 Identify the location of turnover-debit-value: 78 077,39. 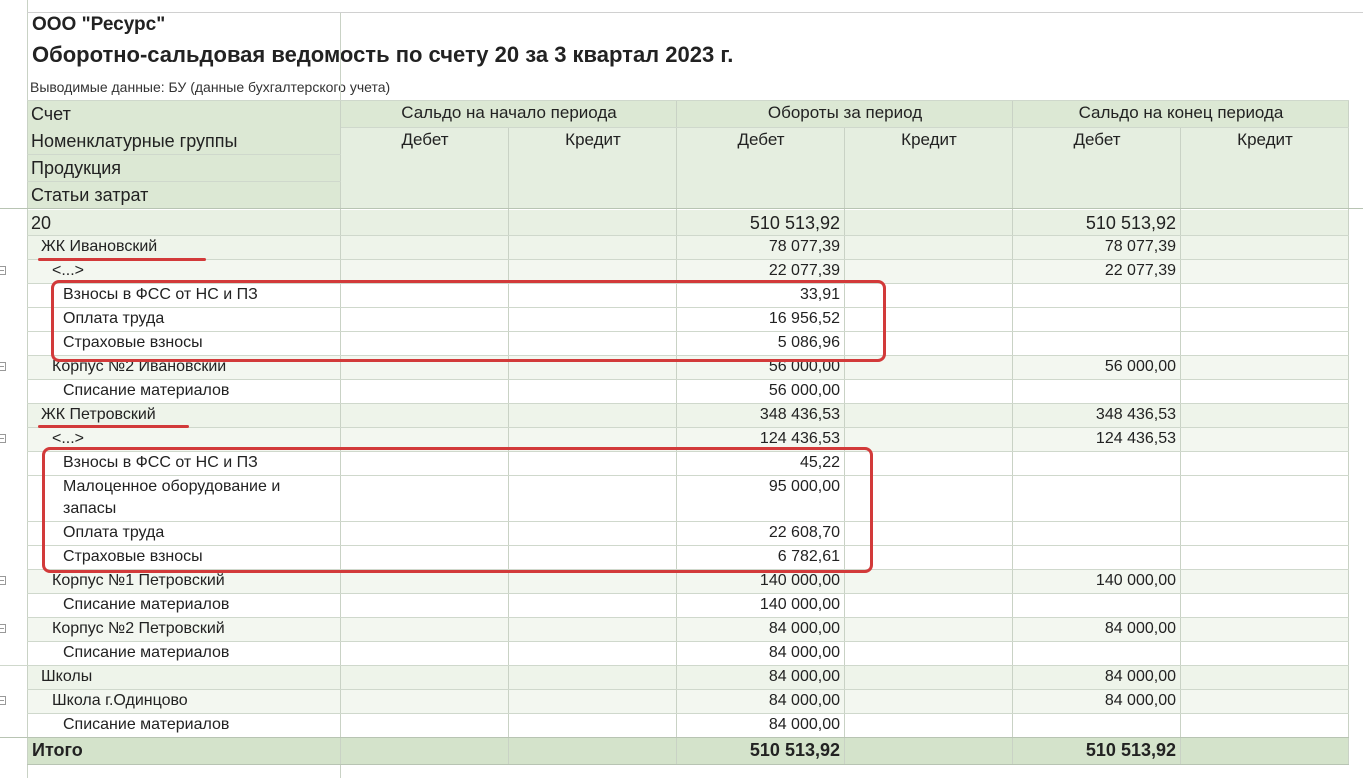
(804, 246).